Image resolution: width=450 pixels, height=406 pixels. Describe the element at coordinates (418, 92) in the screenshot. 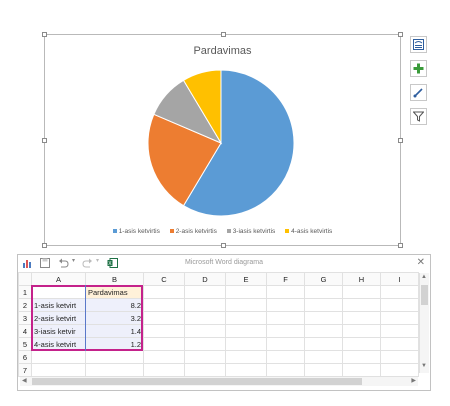

I see `chart-styles-button` at that location.